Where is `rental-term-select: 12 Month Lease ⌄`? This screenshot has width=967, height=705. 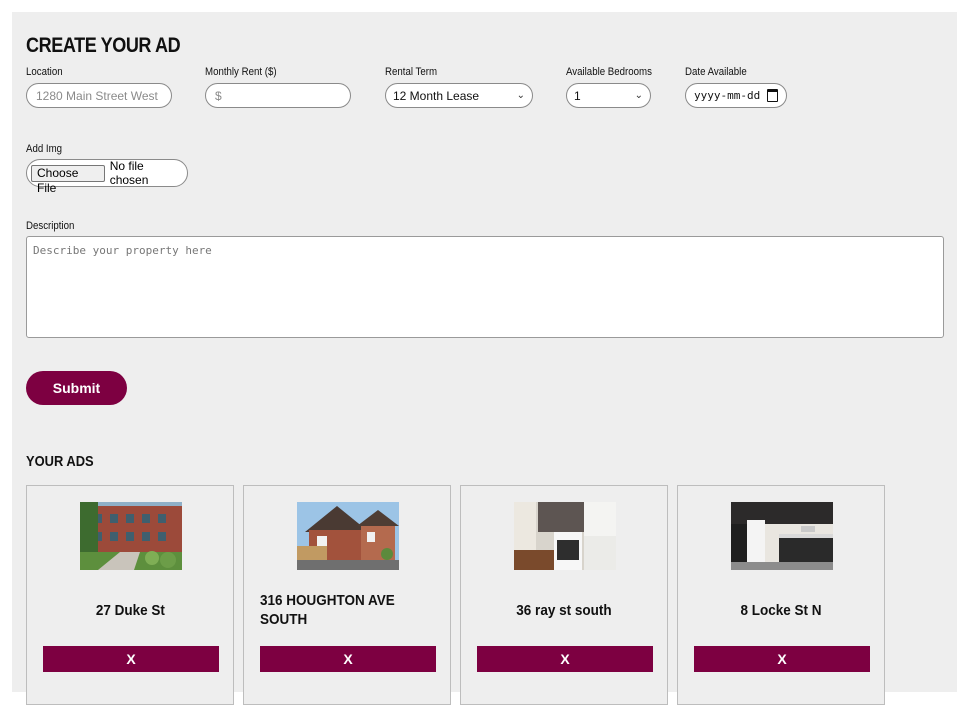 rental-term-select: 12 Month Lease ⌄ is located at coordinates (459, 95).